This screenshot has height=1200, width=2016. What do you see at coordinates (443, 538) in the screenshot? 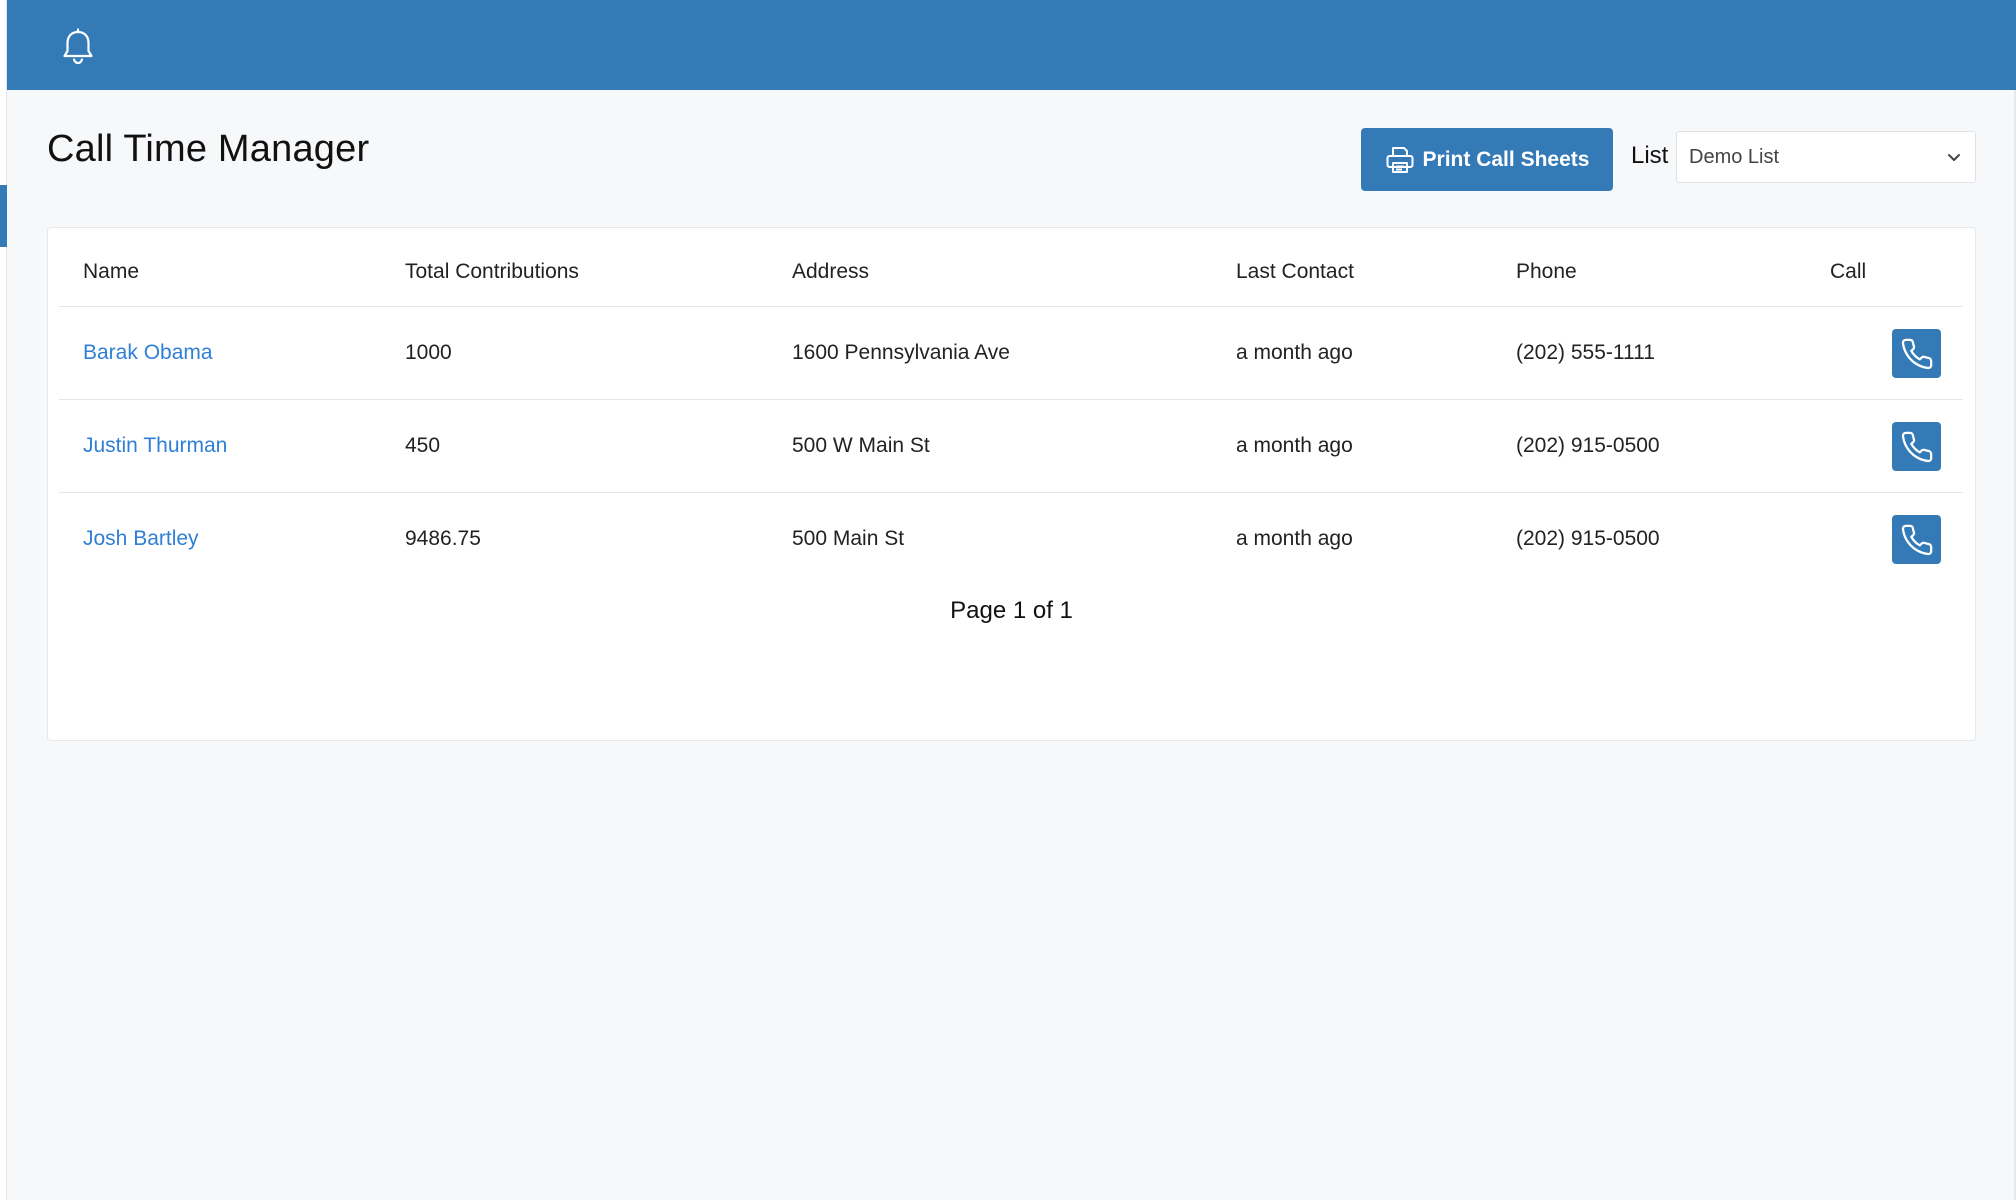
I see `total-contributions-cell: 9486.75` at bounding box center [443, 538].